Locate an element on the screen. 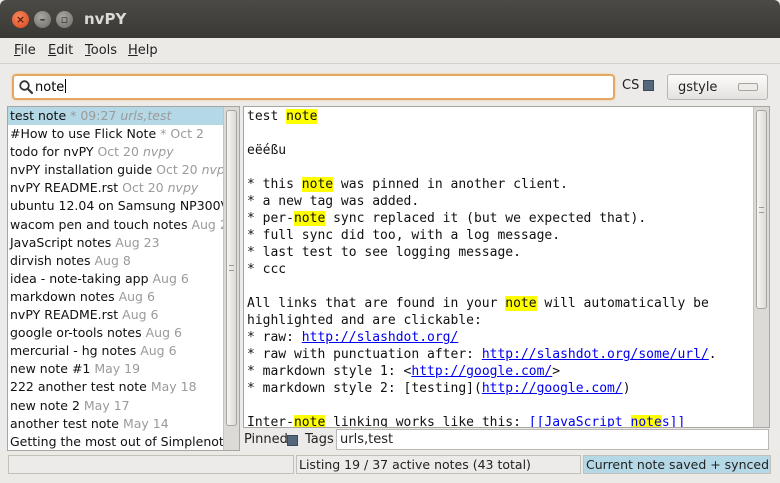 The image size is (780, 483). editor-text: * markdown style 1: < is located at coordinates (329, 371).